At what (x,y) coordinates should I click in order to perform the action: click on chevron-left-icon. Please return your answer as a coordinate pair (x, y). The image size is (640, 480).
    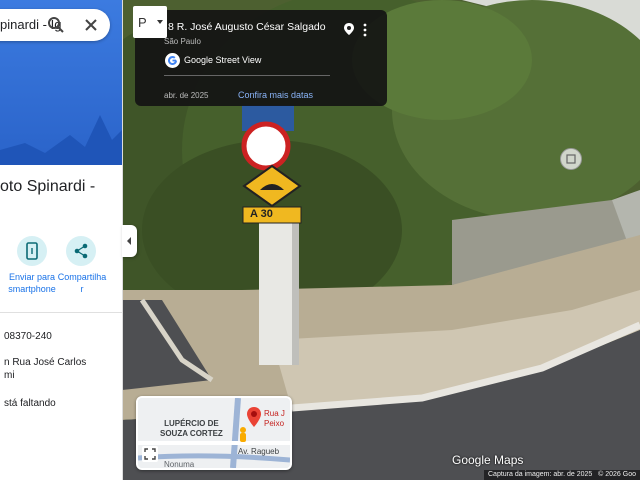
    Looking at the image, I should click on (129, 241).